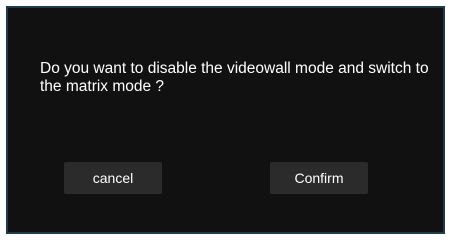 The width and height of the screenshot is (455, 244). I want to click on confirm-button: Confirm, so click(319, 178).